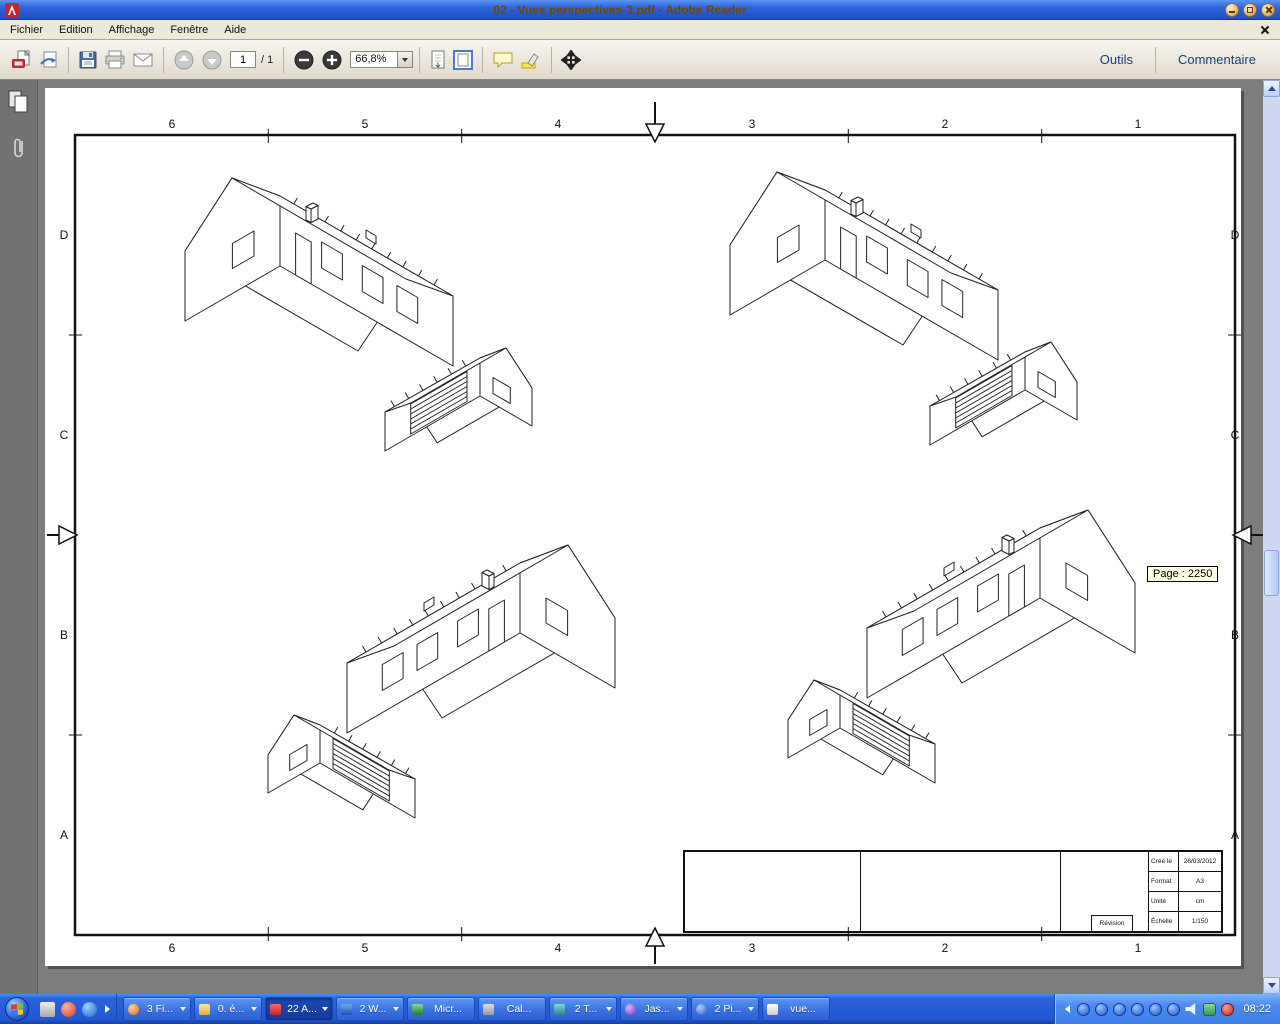  Describe the element at coordinates (64, 835) in the screenshot. I see `grid-label: A` at that location.